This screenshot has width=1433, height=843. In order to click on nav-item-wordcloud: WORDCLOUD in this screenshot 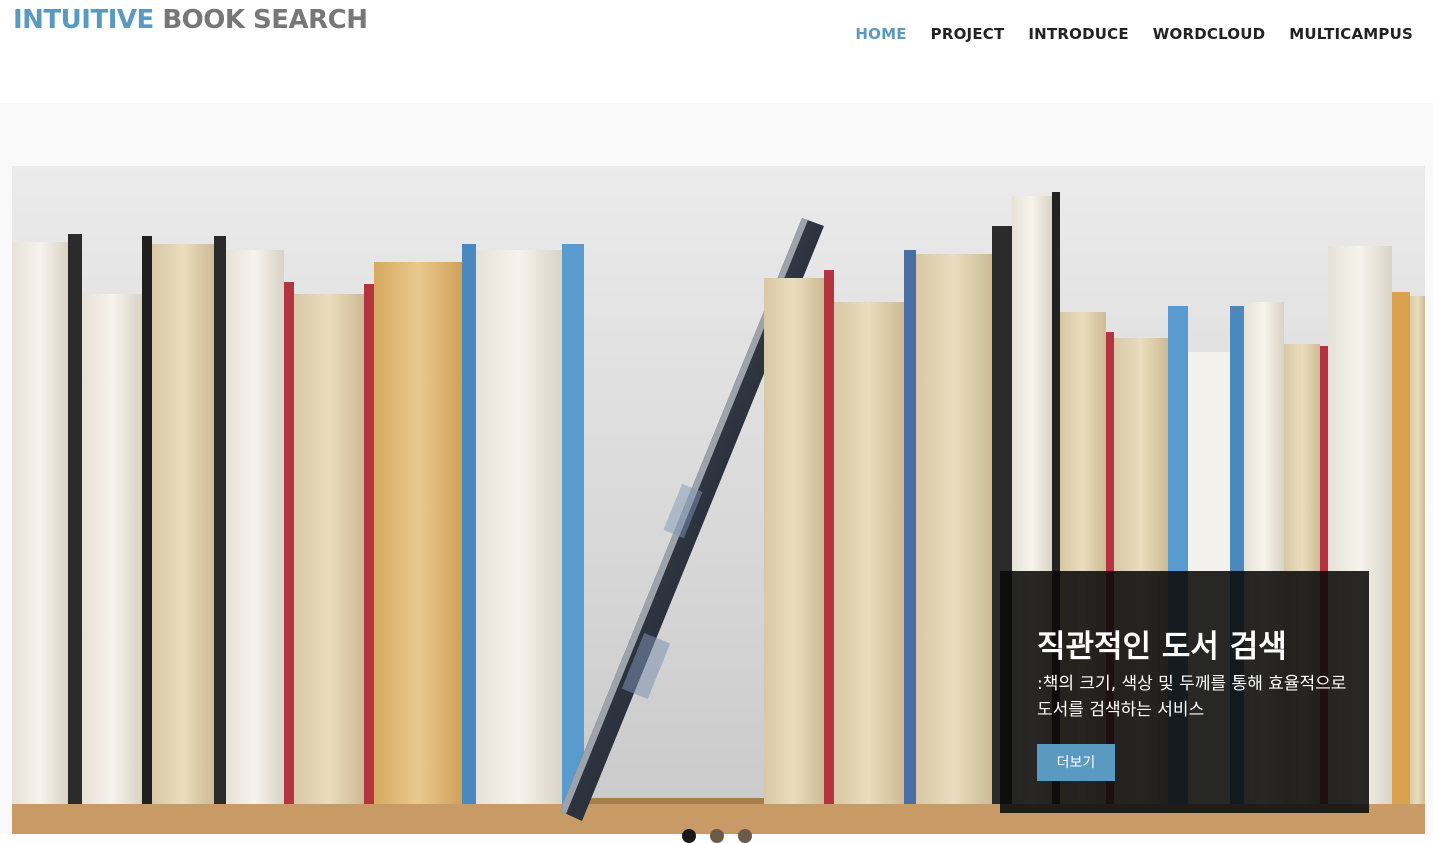, I will do `click(1209, 34)`.